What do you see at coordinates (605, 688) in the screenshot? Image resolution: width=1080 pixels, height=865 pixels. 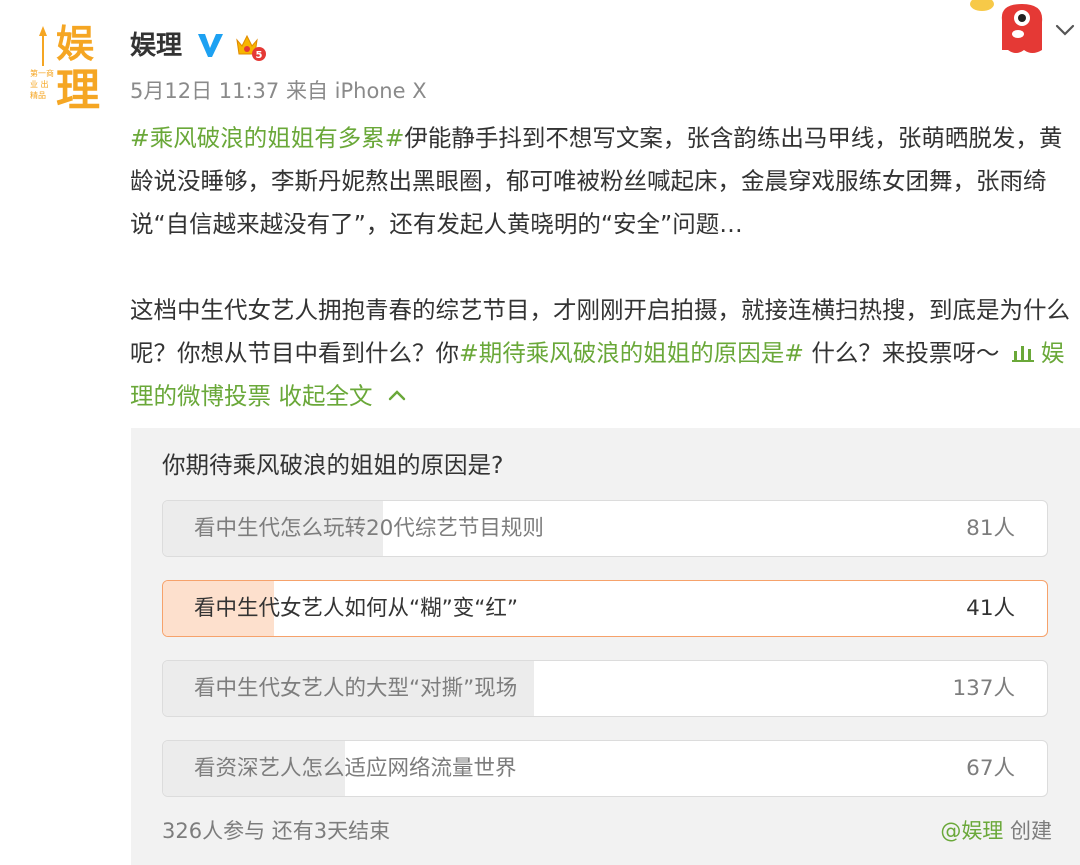 I see `poll-option: 看中生代女艺人的大型“对撕”现场 137人` at bounding box center [605, 688].